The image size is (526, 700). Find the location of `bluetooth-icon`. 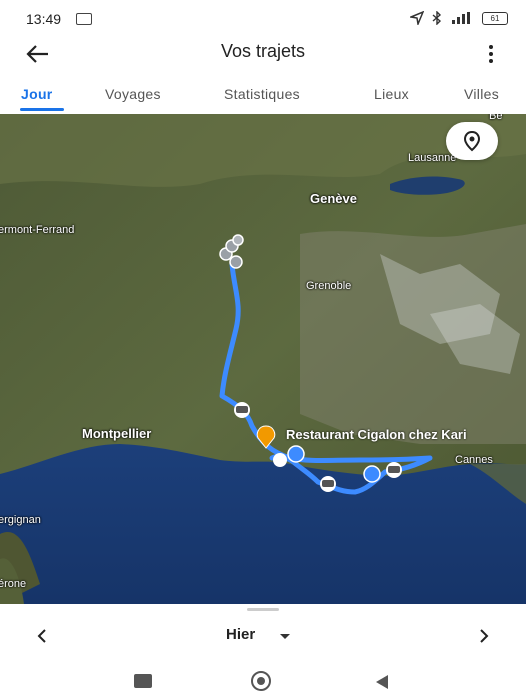

bluetooth-icon is located at coordinates (437, 18).